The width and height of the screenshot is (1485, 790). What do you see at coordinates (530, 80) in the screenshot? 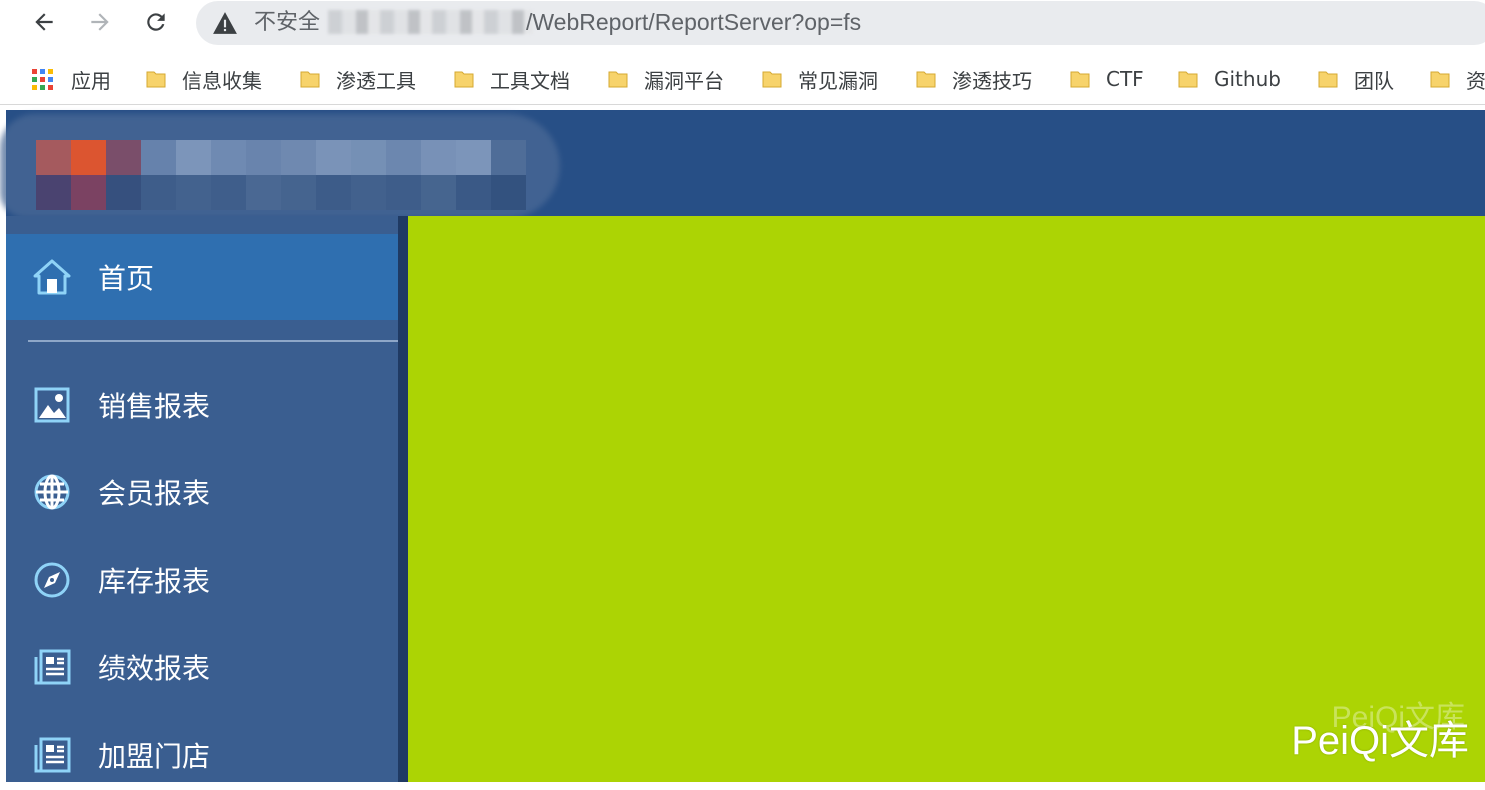
I see `bookmark-label: 工具文档` at bounding box center [530, 80].